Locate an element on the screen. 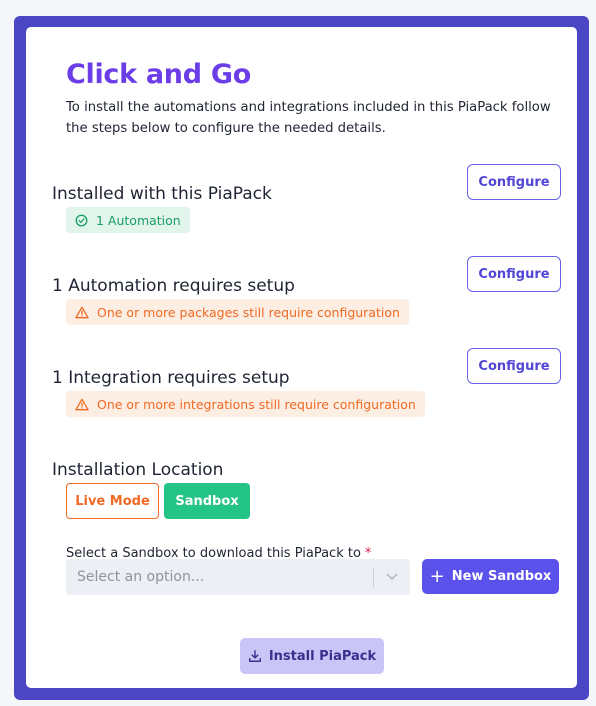 The image size is (596, 706). sandbox-mode-button: Sandbox is located at coordinates (207, 501).